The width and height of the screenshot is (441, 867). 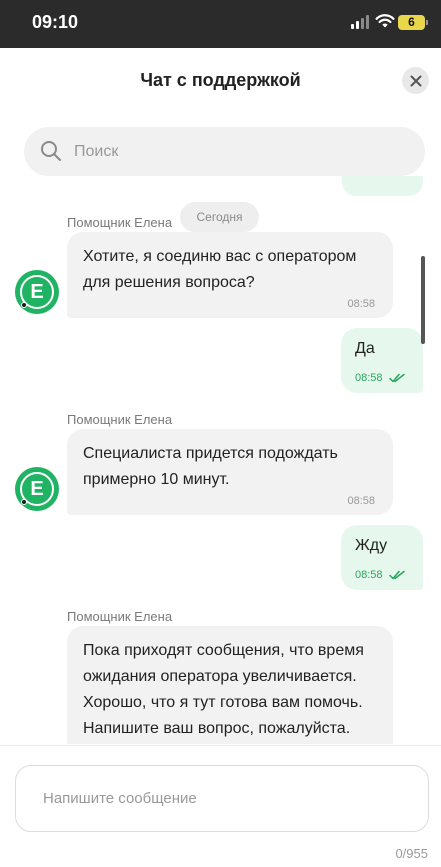 What do you see at coordinates (220, 24) in the screenshot?
I see `status-bar: 09:10 6` at bounding box center [220, 24].